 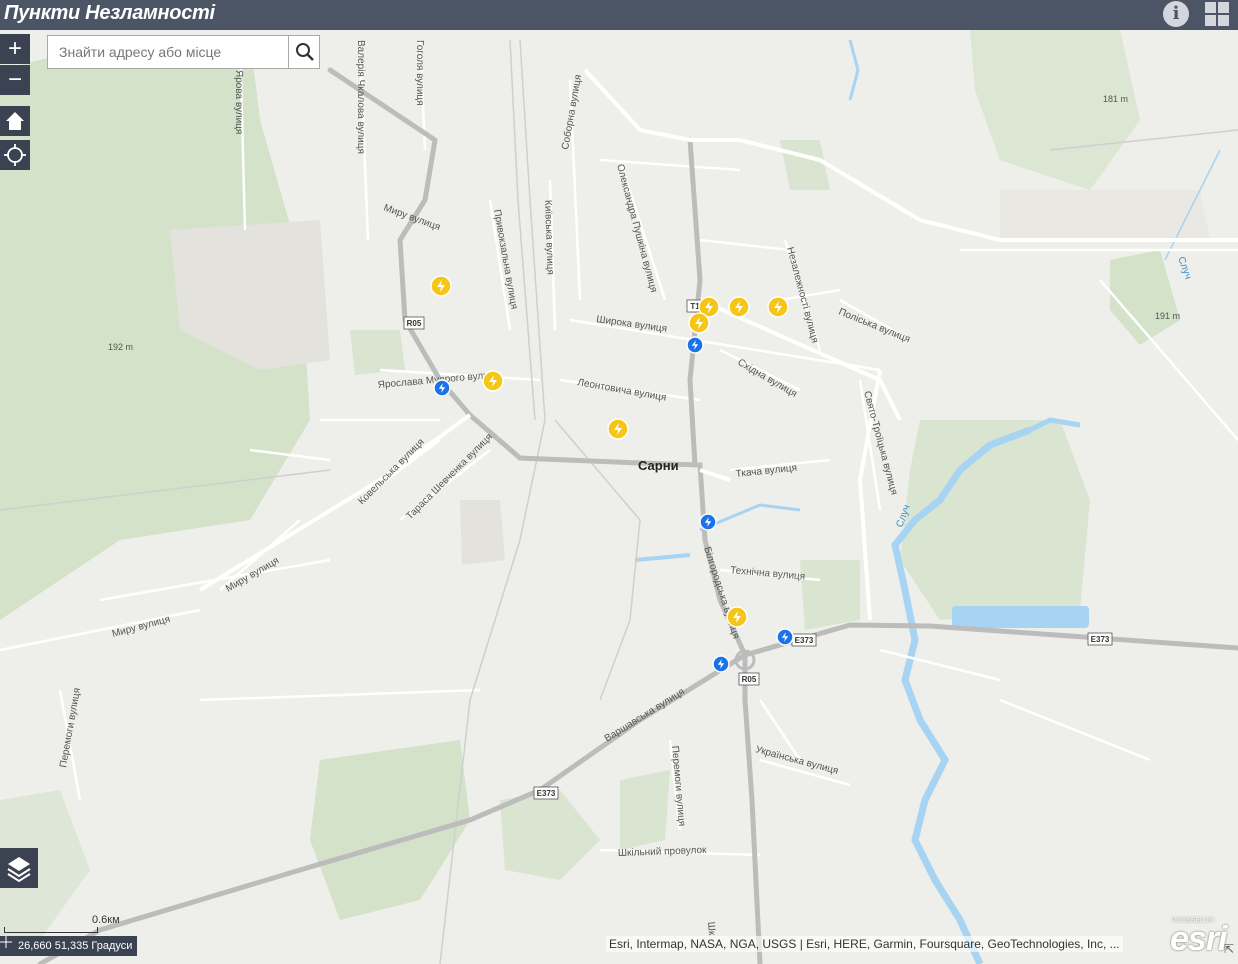 I want to click on locate-icon, so click(x=15, y=155).